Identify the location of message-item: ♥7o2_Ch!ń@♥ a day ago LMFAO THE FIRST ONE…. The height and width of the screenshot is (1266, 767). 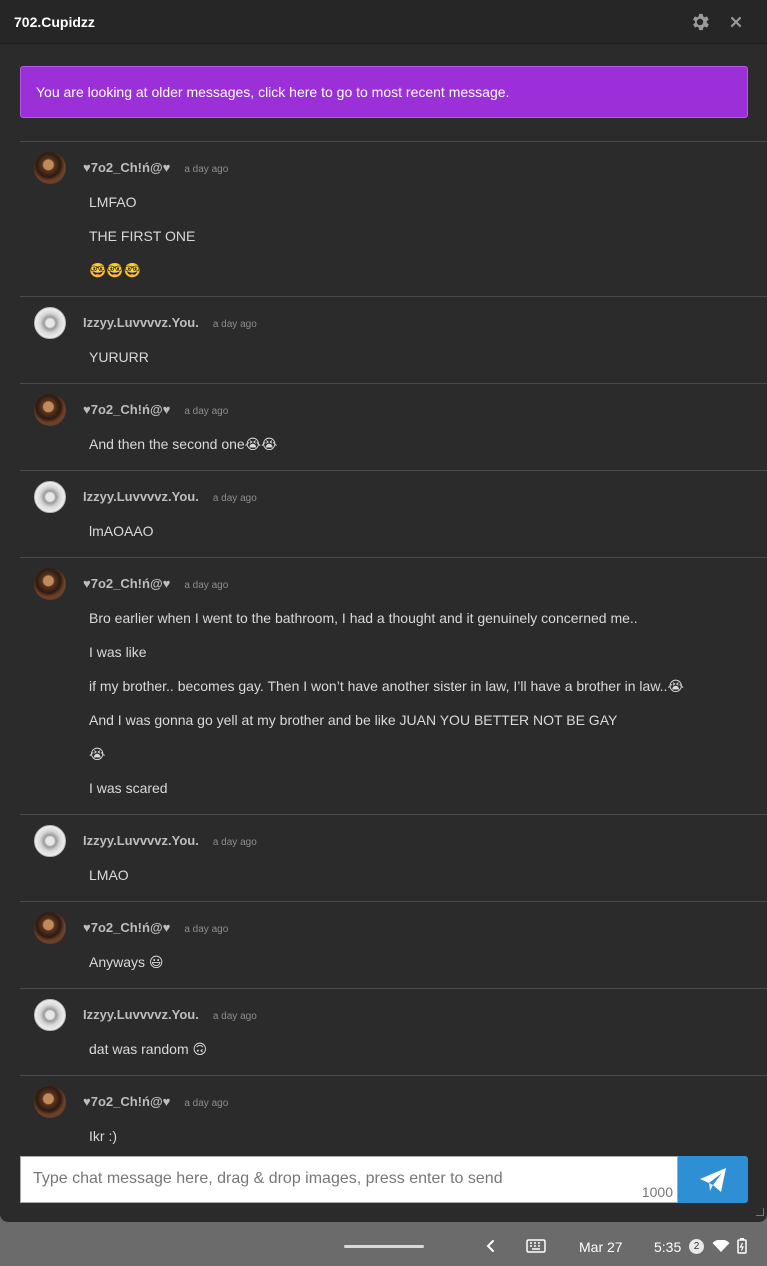
(393, 218).